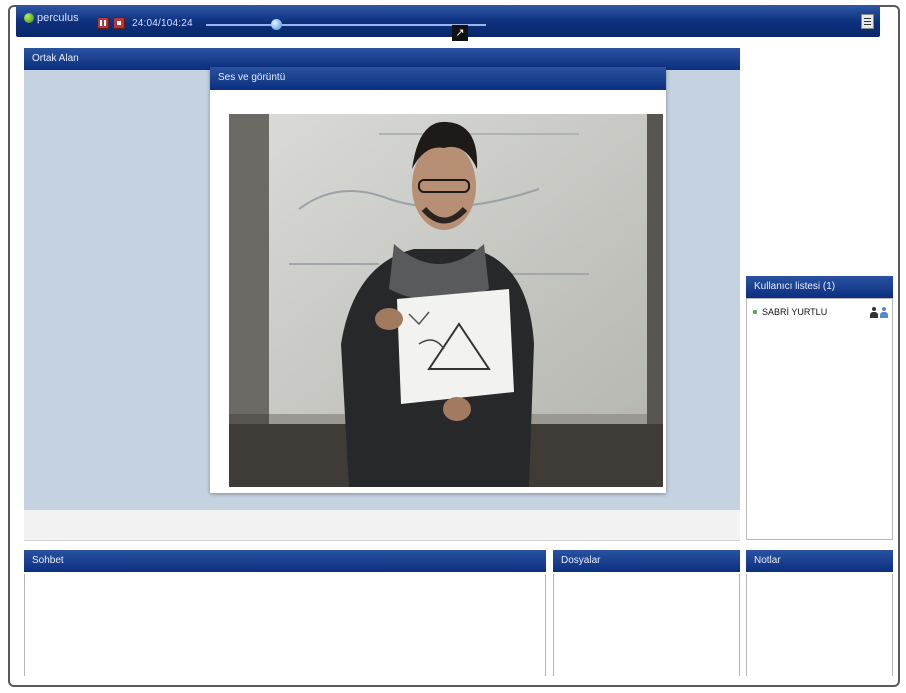 Image resolution: width=906 pixels, height=693 pixels. I want to click on user-list-item: SABRİ YURTLU, so click(820, 312).